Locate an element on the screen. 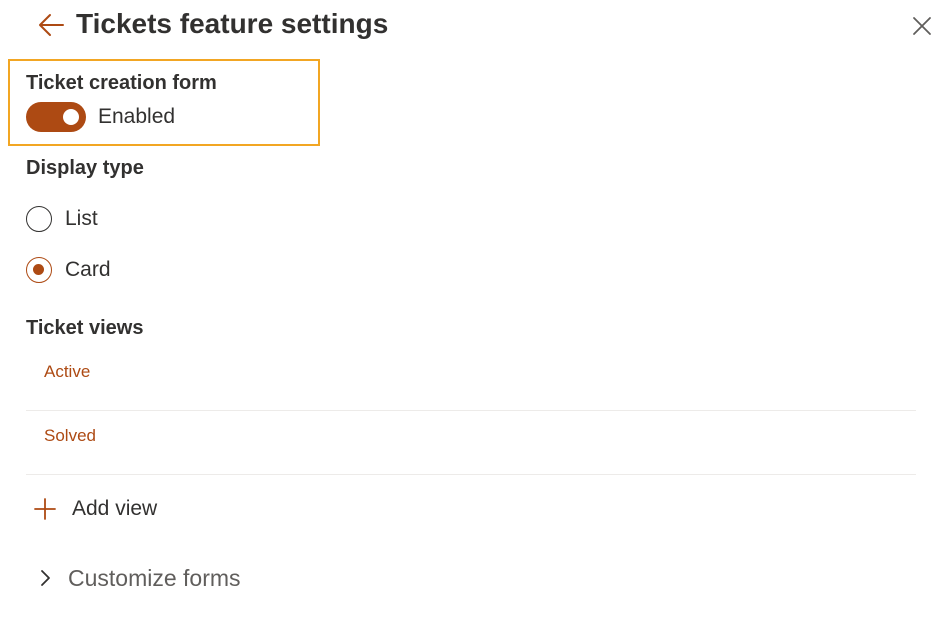 Image resolution: width=946 pixels, height=618 pixels. arrow-left-icon is located at coordinates (51, 25).